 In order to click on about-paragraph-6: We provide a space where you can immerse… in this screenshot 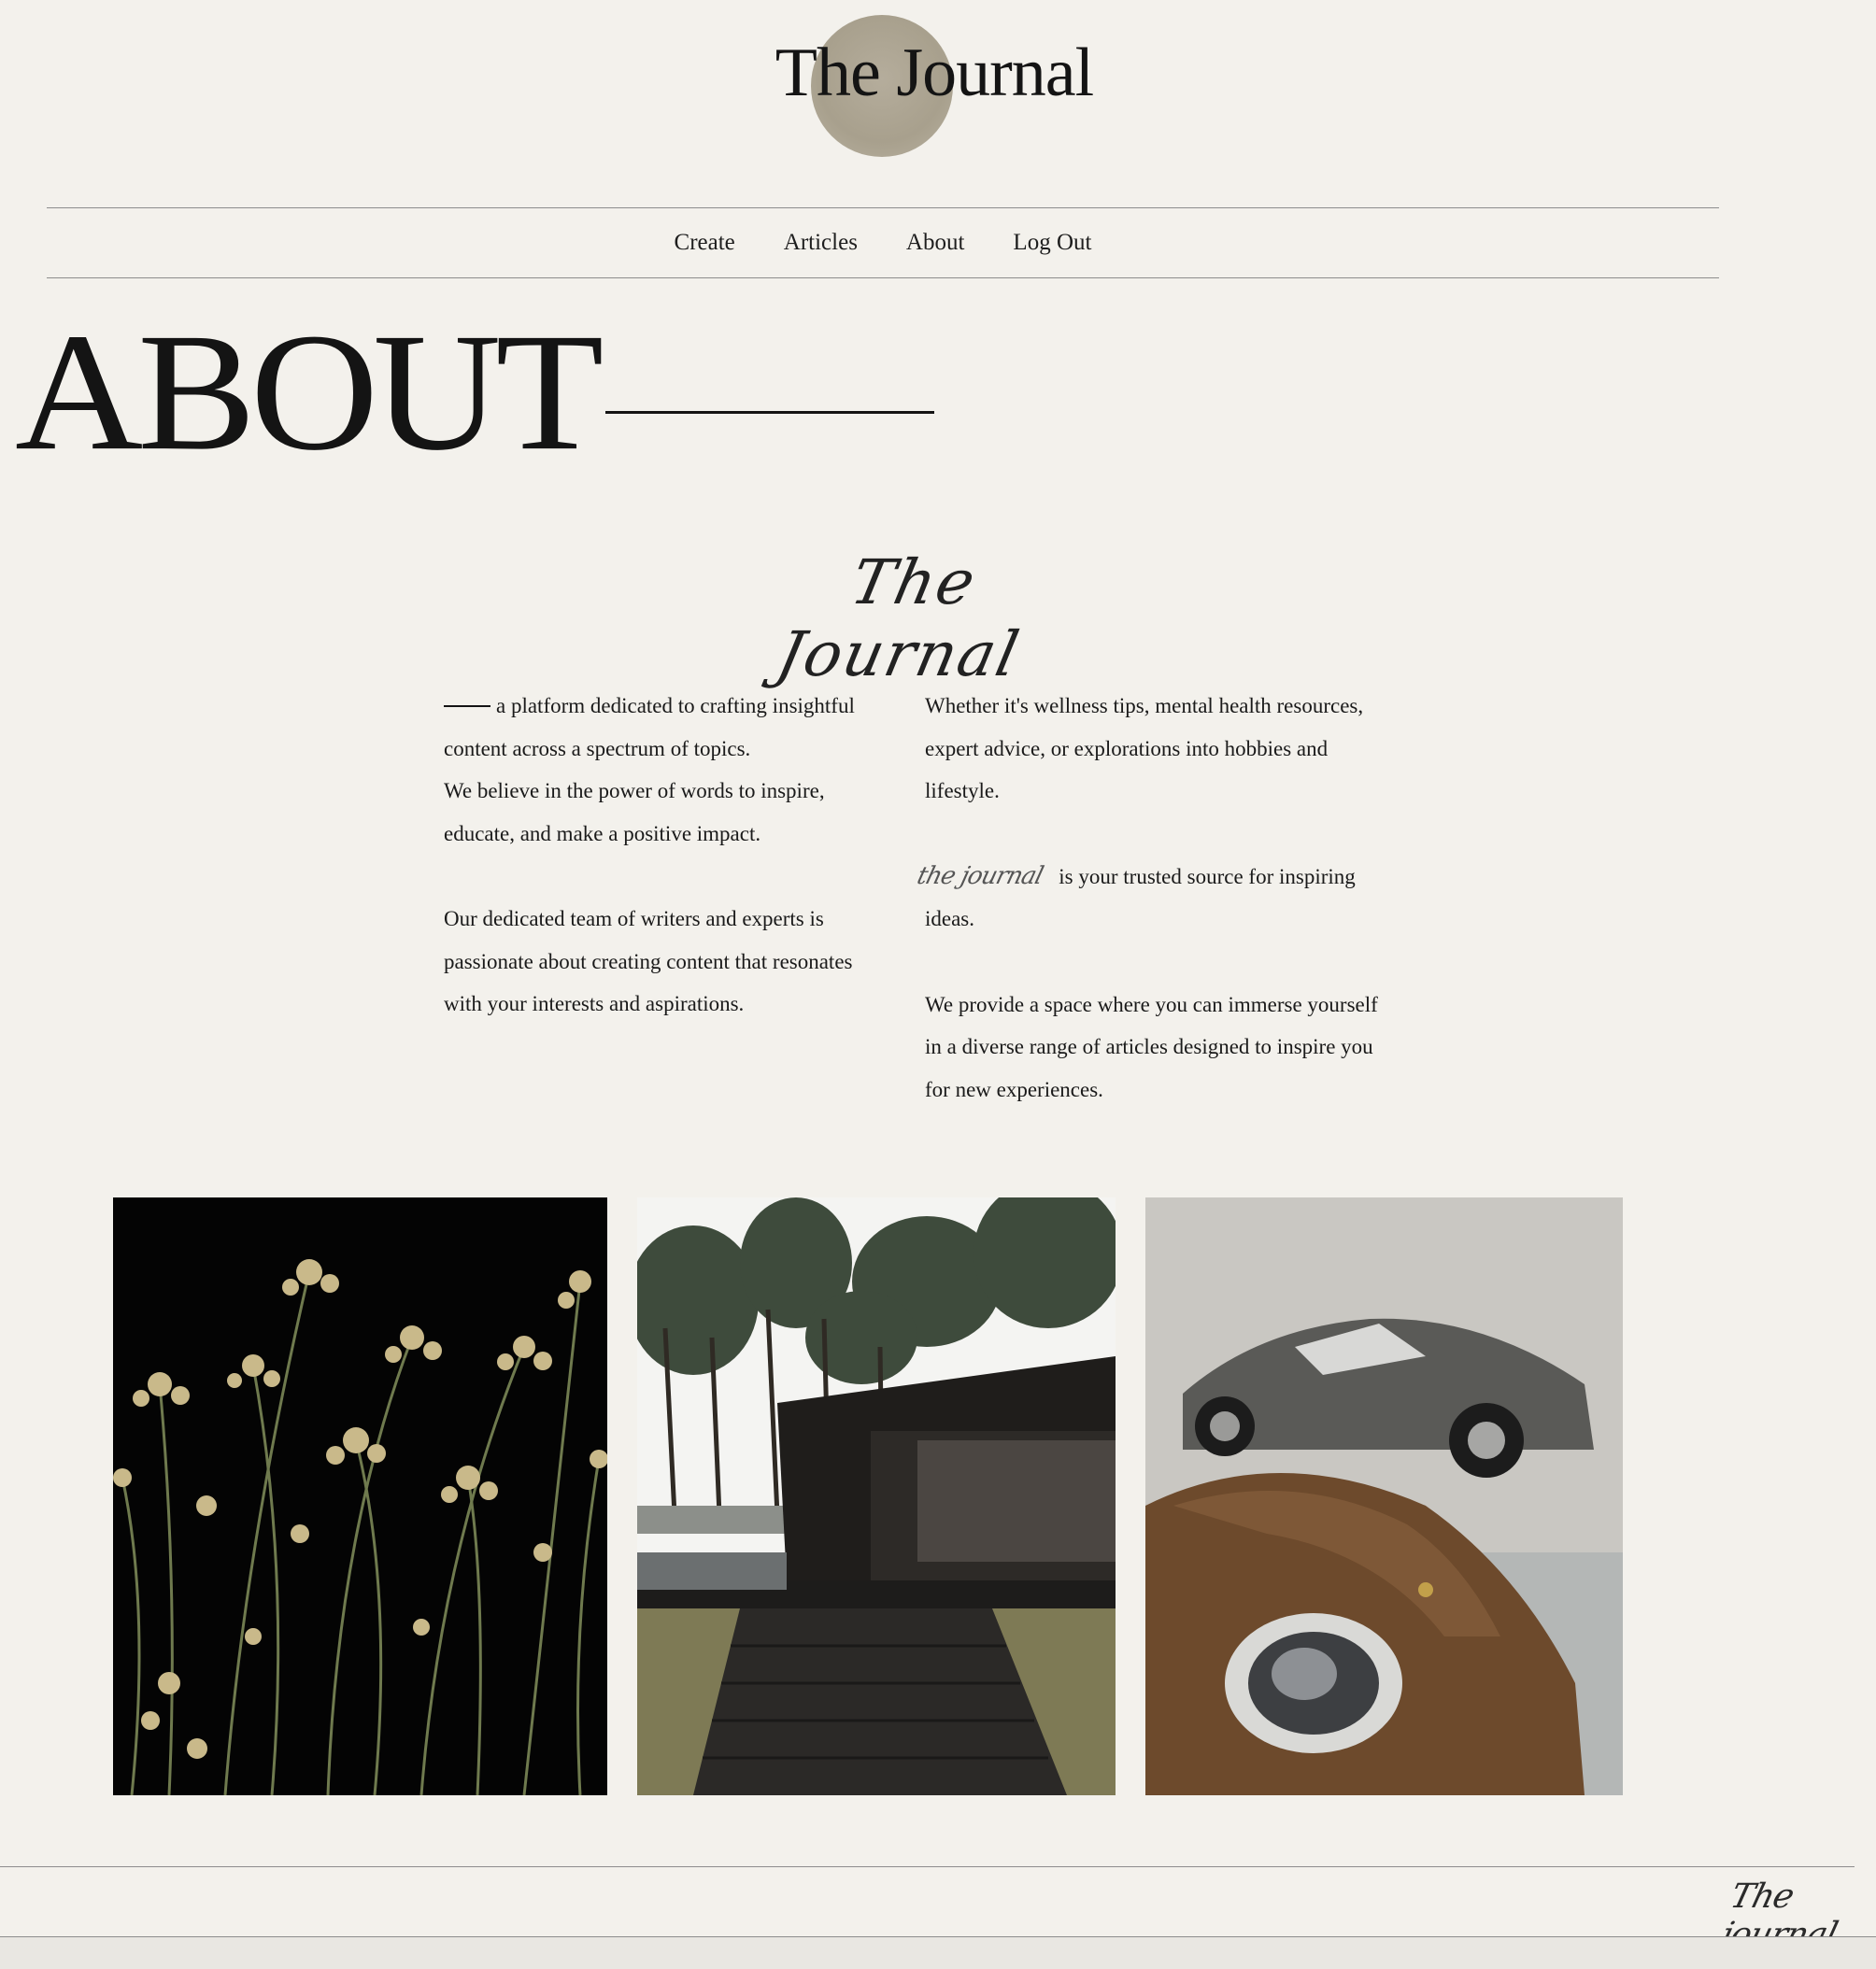, I will do `click(1151, 1046)`.